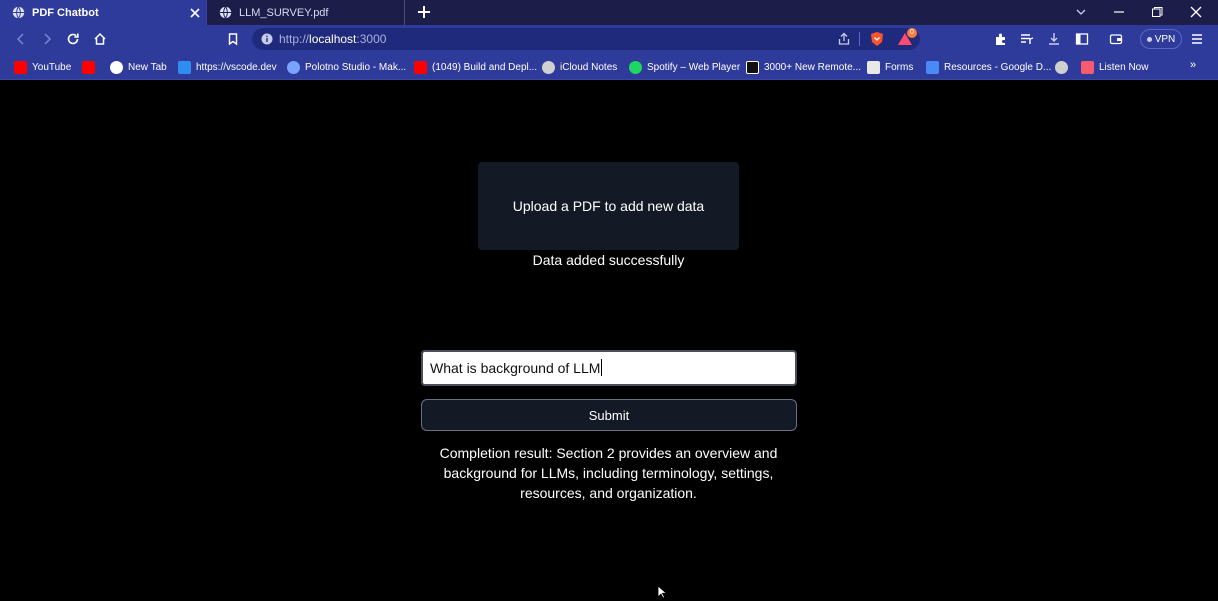 The width and height of the screenshot is (1218, 601). Describe the element at coordinates (1119, 12) in the screenshot. I see `minimize-icon` at that location.